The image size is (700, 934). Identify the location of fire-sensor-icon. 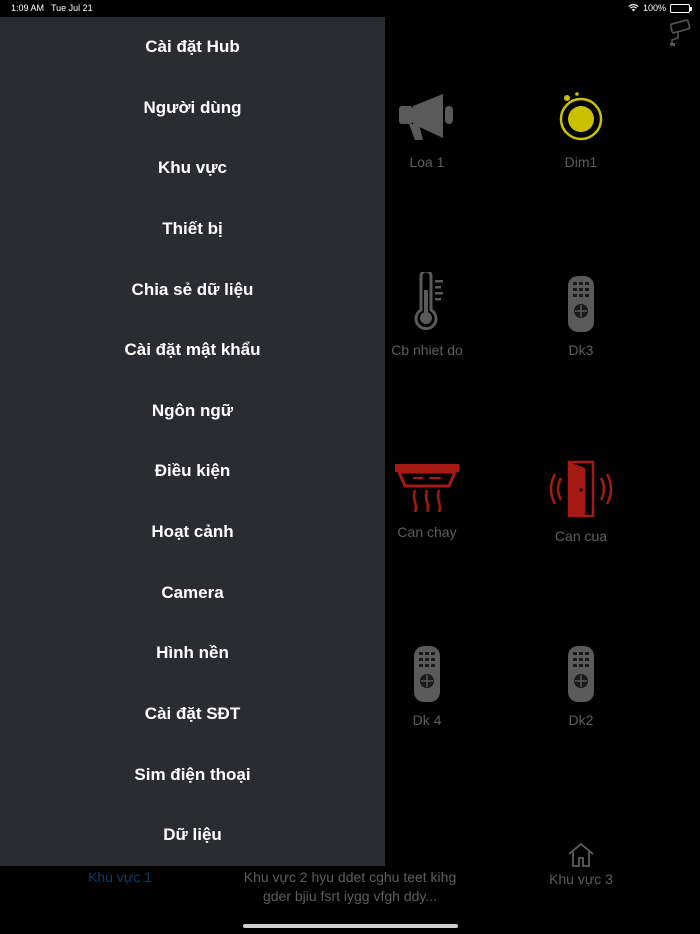
(427, 488).